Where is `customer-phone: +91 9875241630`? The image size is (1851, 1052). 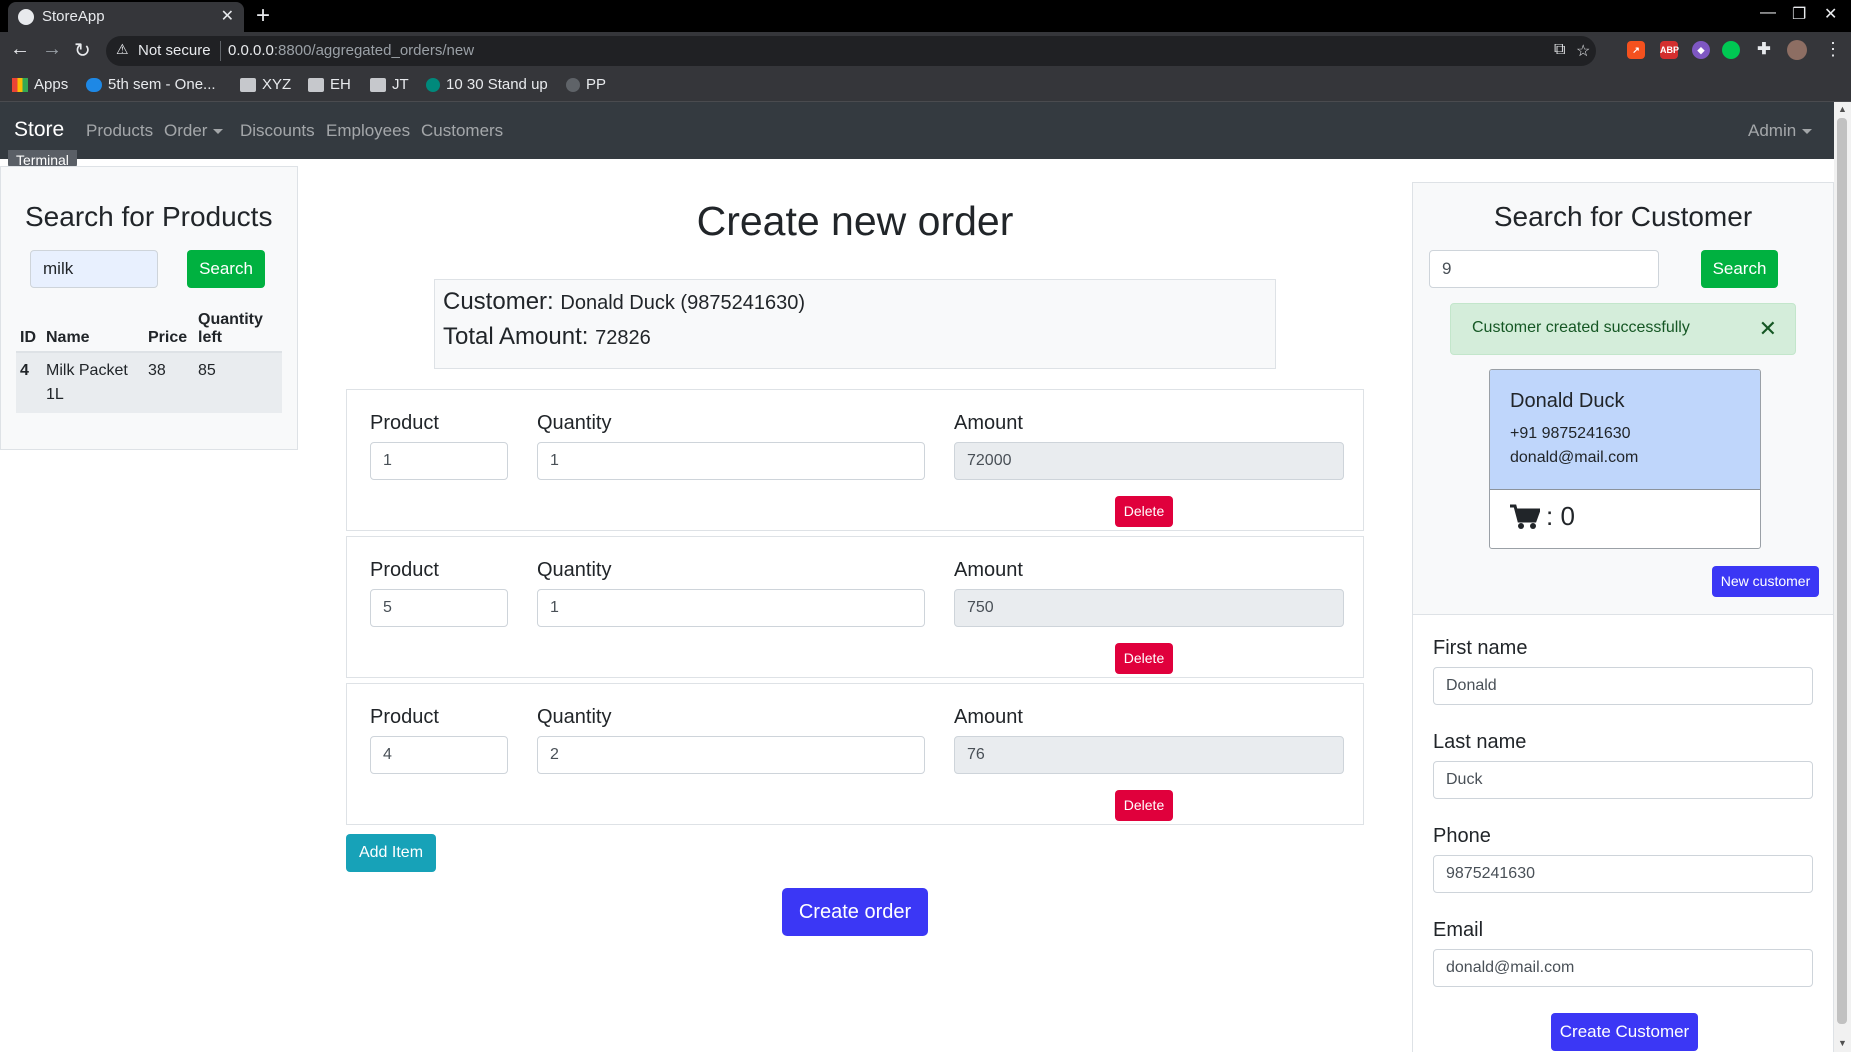 customer-phone: +91 9875241630 is located at coordinates (1570, 433).